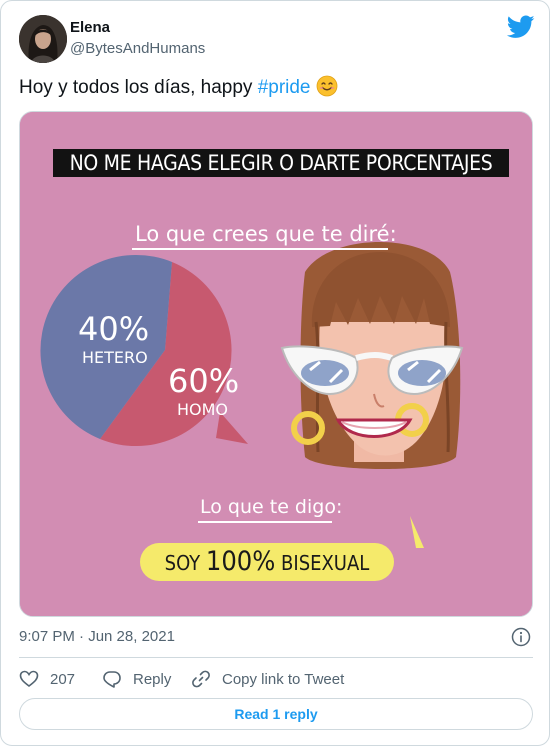 Image resolution: width=550 pixels, height=746 pixels. What do you see at coordinates (185, 563) in the screenshot?
I see `bubble-prefix: SOY` at bounding box center [185, 563].